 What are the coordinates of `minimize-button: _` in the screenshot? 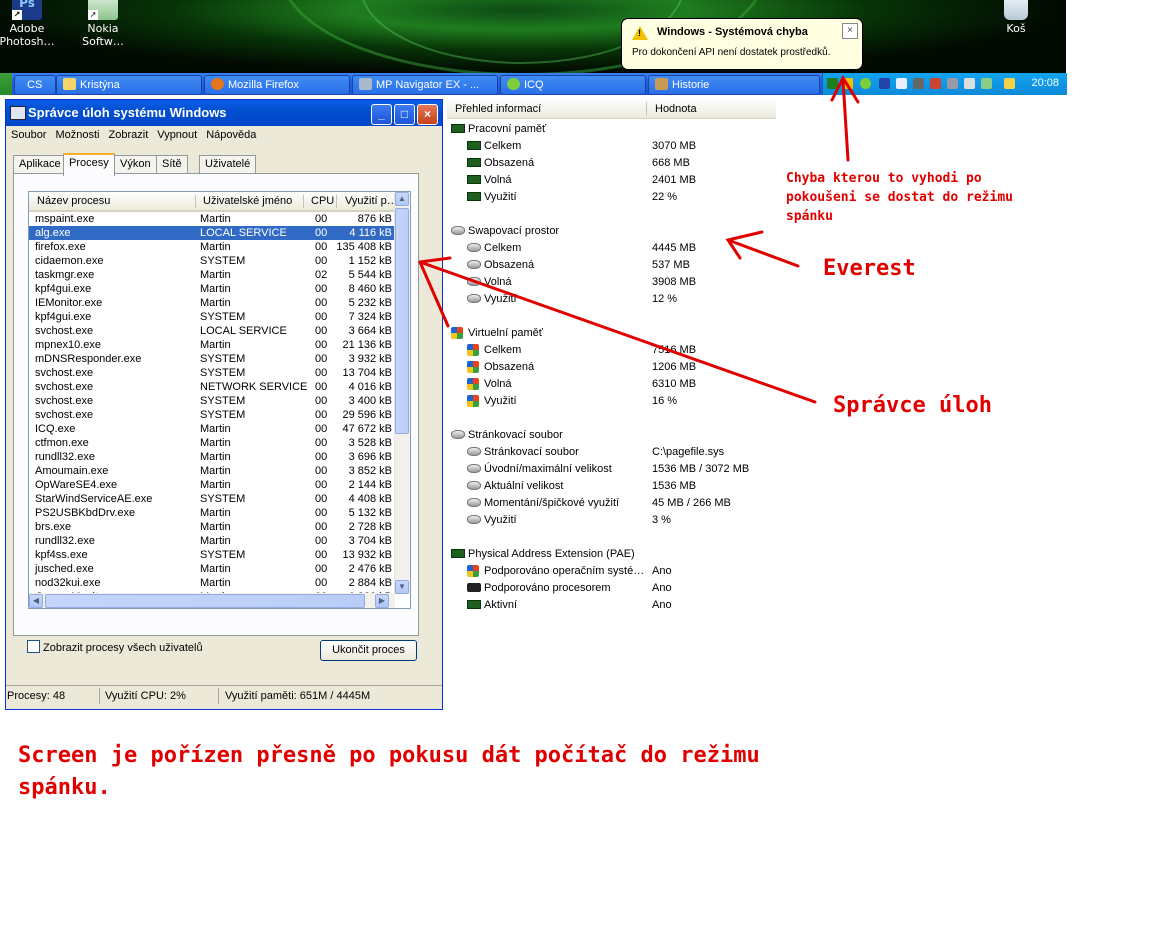 It's located at (381, 114).